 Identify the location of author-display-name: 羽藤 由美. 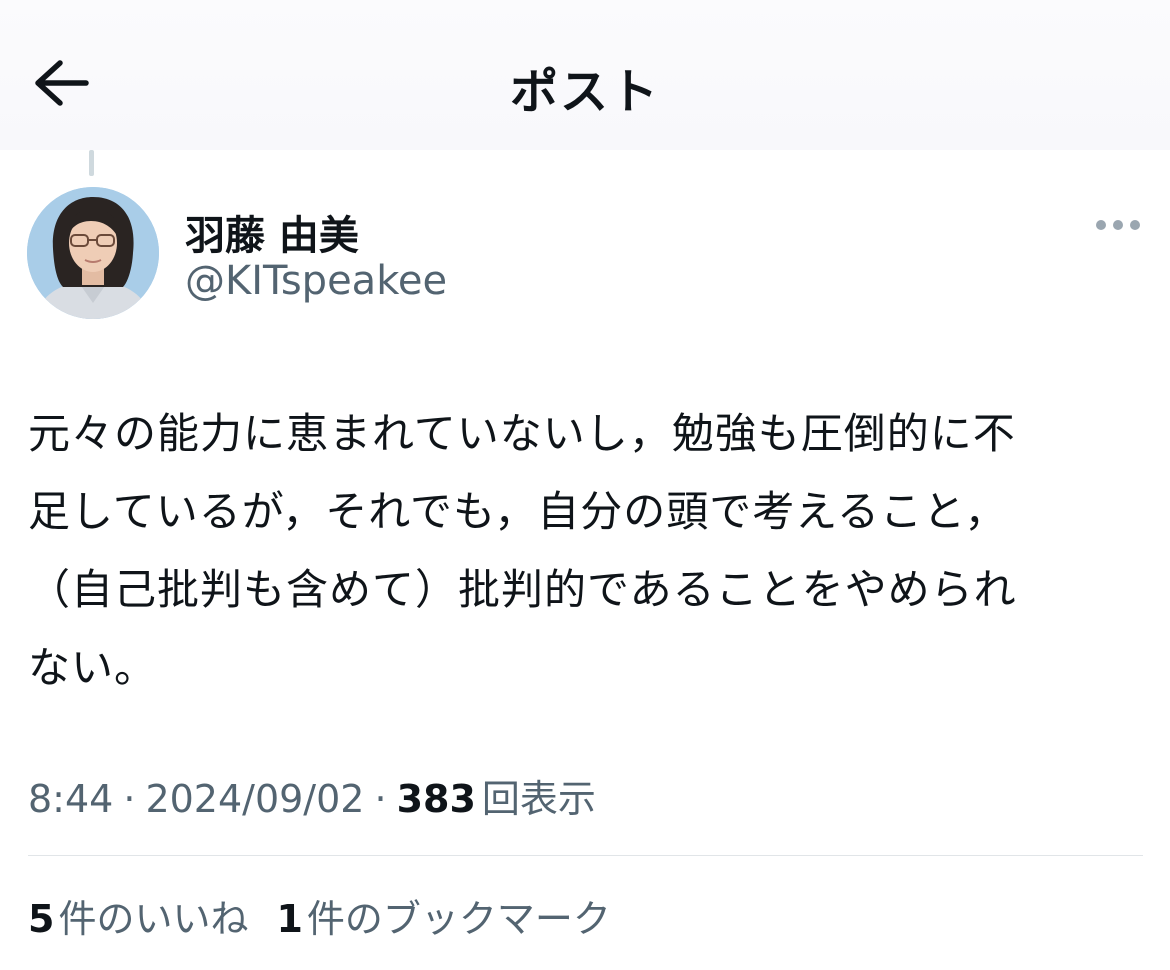
(272, 232).